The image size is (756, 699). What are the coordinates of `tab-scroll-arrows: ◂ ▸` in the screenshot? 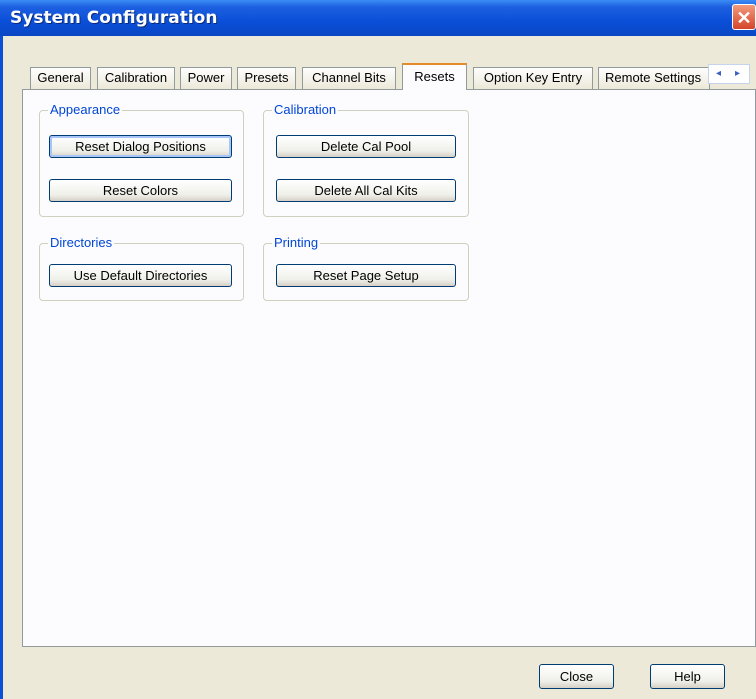 It's located at (729, 74).